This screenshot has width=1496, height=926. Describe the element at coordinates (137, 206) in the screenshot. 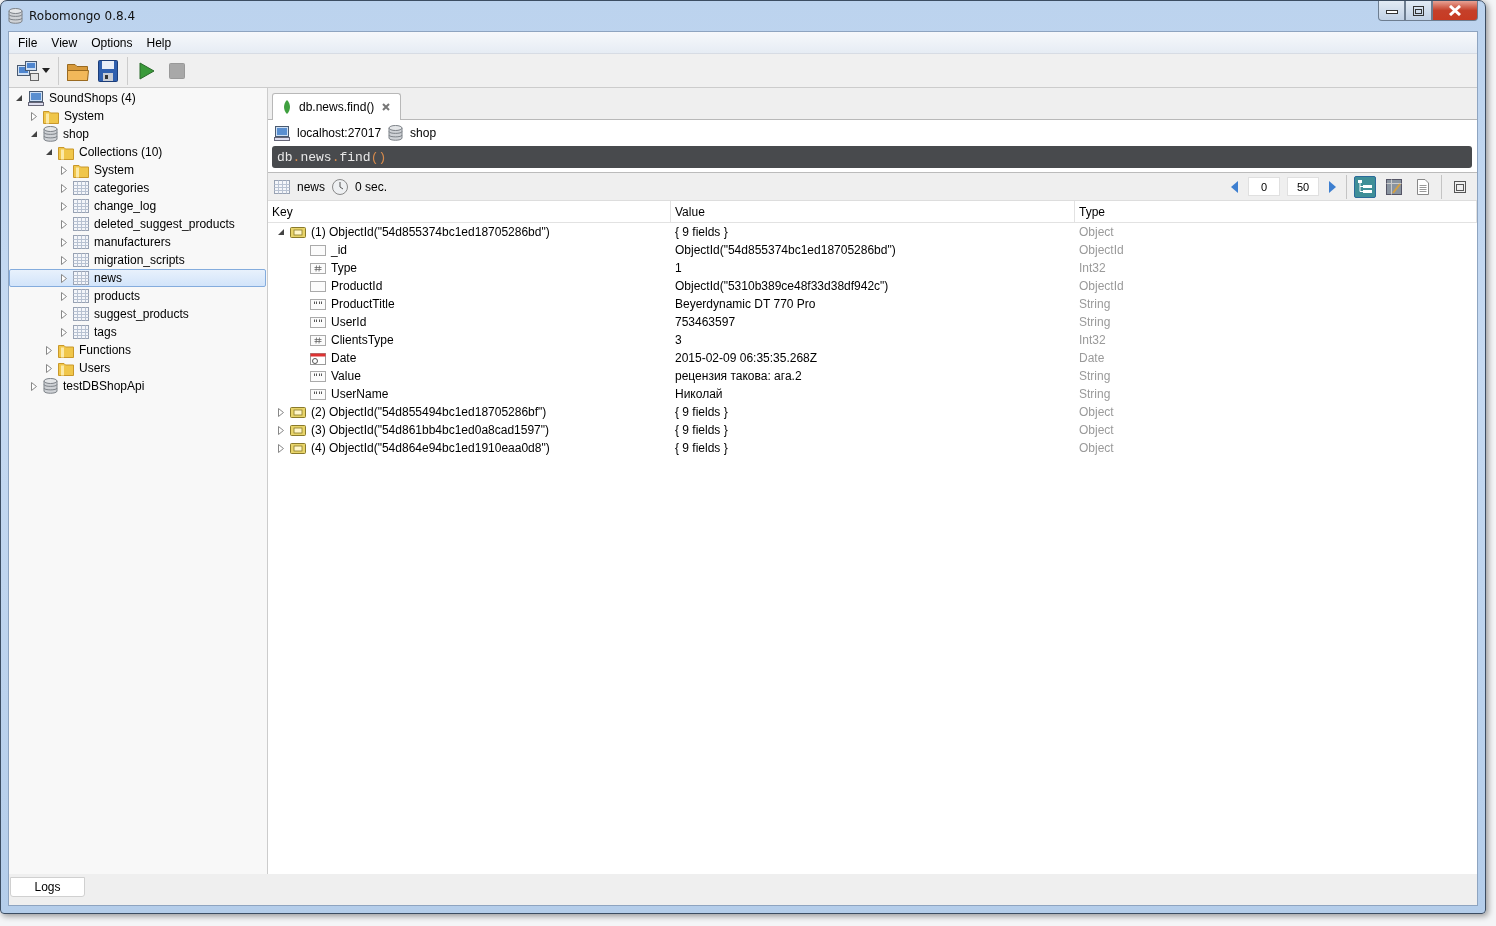

I see `tree-item: change_log` at that location.